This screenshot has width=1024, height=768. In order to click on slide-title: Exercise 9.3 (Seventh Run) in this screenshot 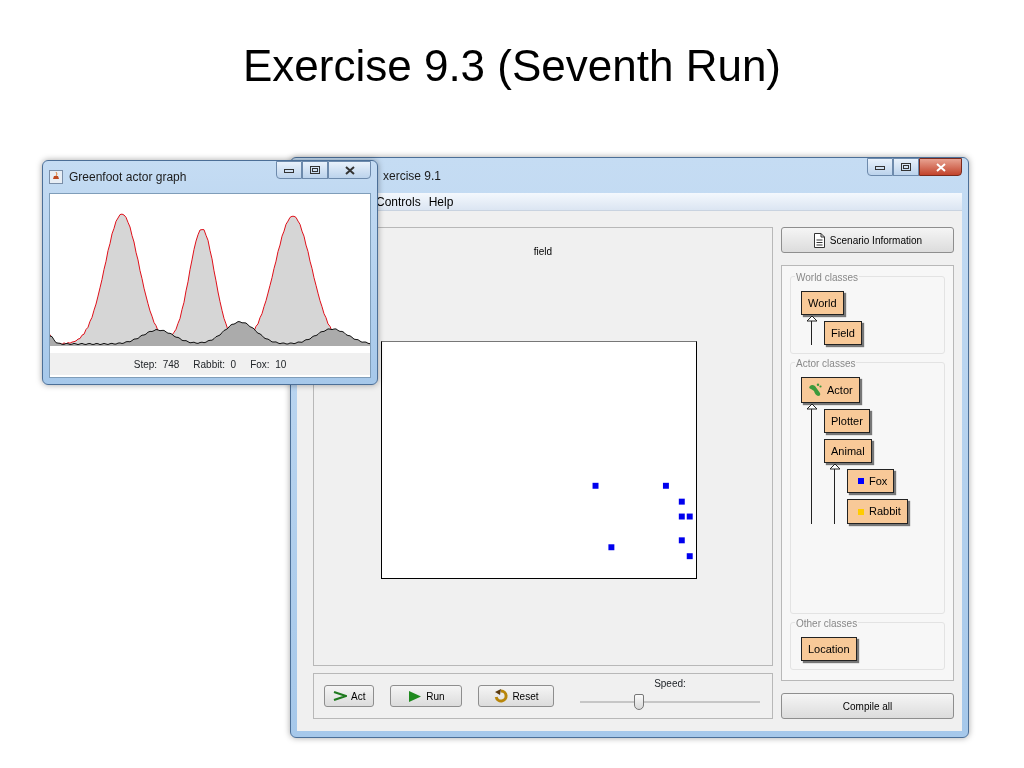, I will do `click(511, 66)`.